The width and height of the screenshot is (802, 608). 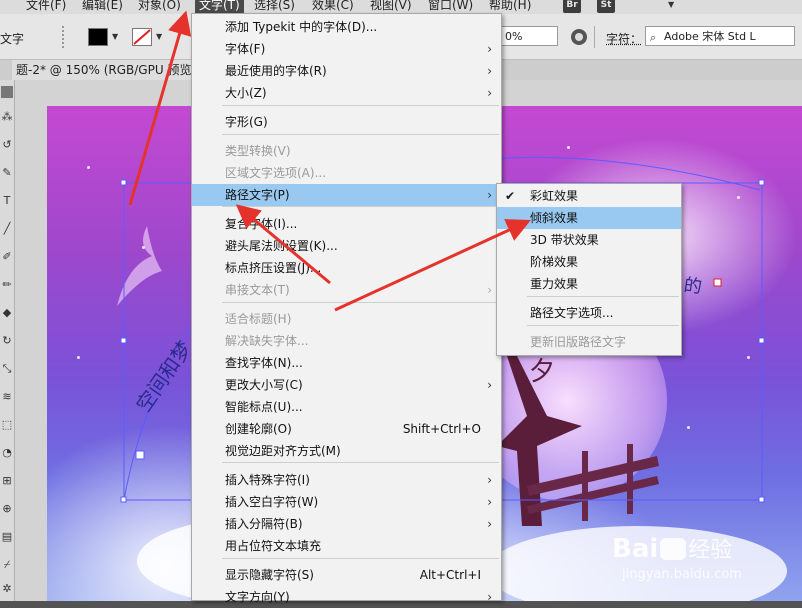 I want to click on path-type-item: ✔ 彩虹效果, so click(x=589, y=196).